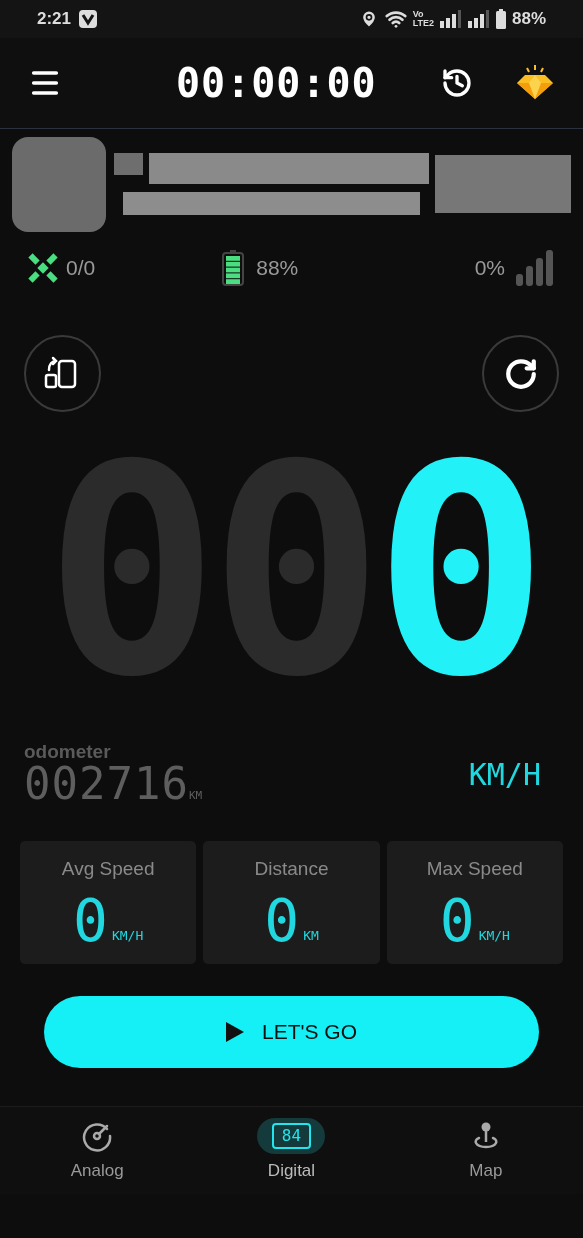  What do you see at coordinates (504, 775) in the screenshot?
I see `speed-unit: KM/H` at bounding box center [504, 775].